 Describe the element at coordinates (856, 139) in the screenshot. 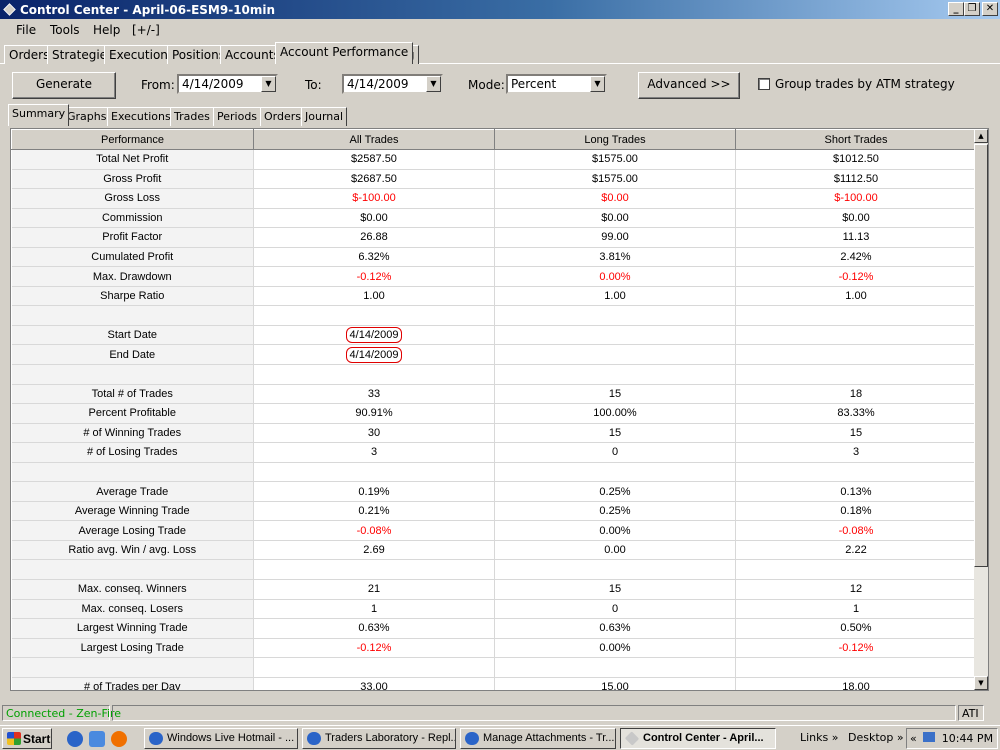

I see `column-header-short-trades: Short Trades` at that location.